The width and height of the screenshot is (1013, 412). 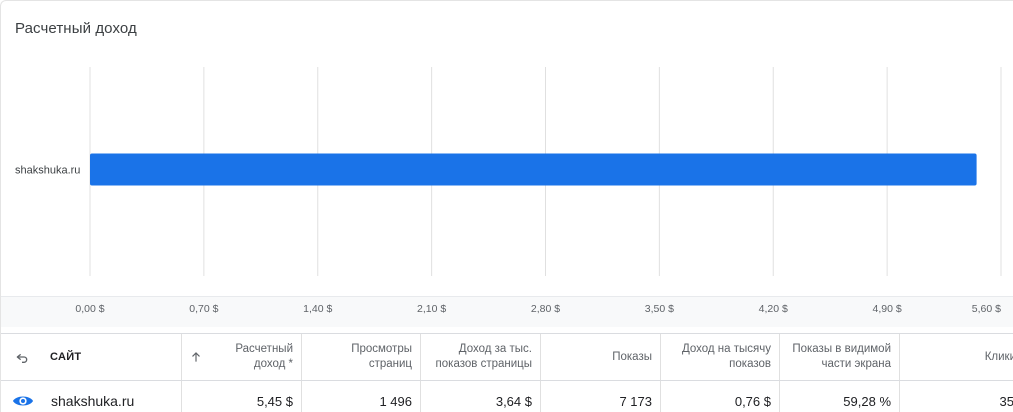 I want to click on header-revenue-line2: доход *, so click(x=273, y=364).